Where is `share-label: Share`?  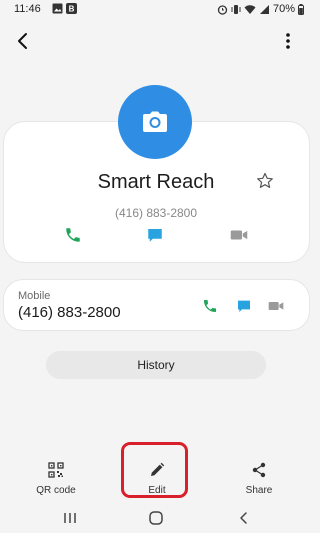 share-label: Share is located at coordinates (259, 490).